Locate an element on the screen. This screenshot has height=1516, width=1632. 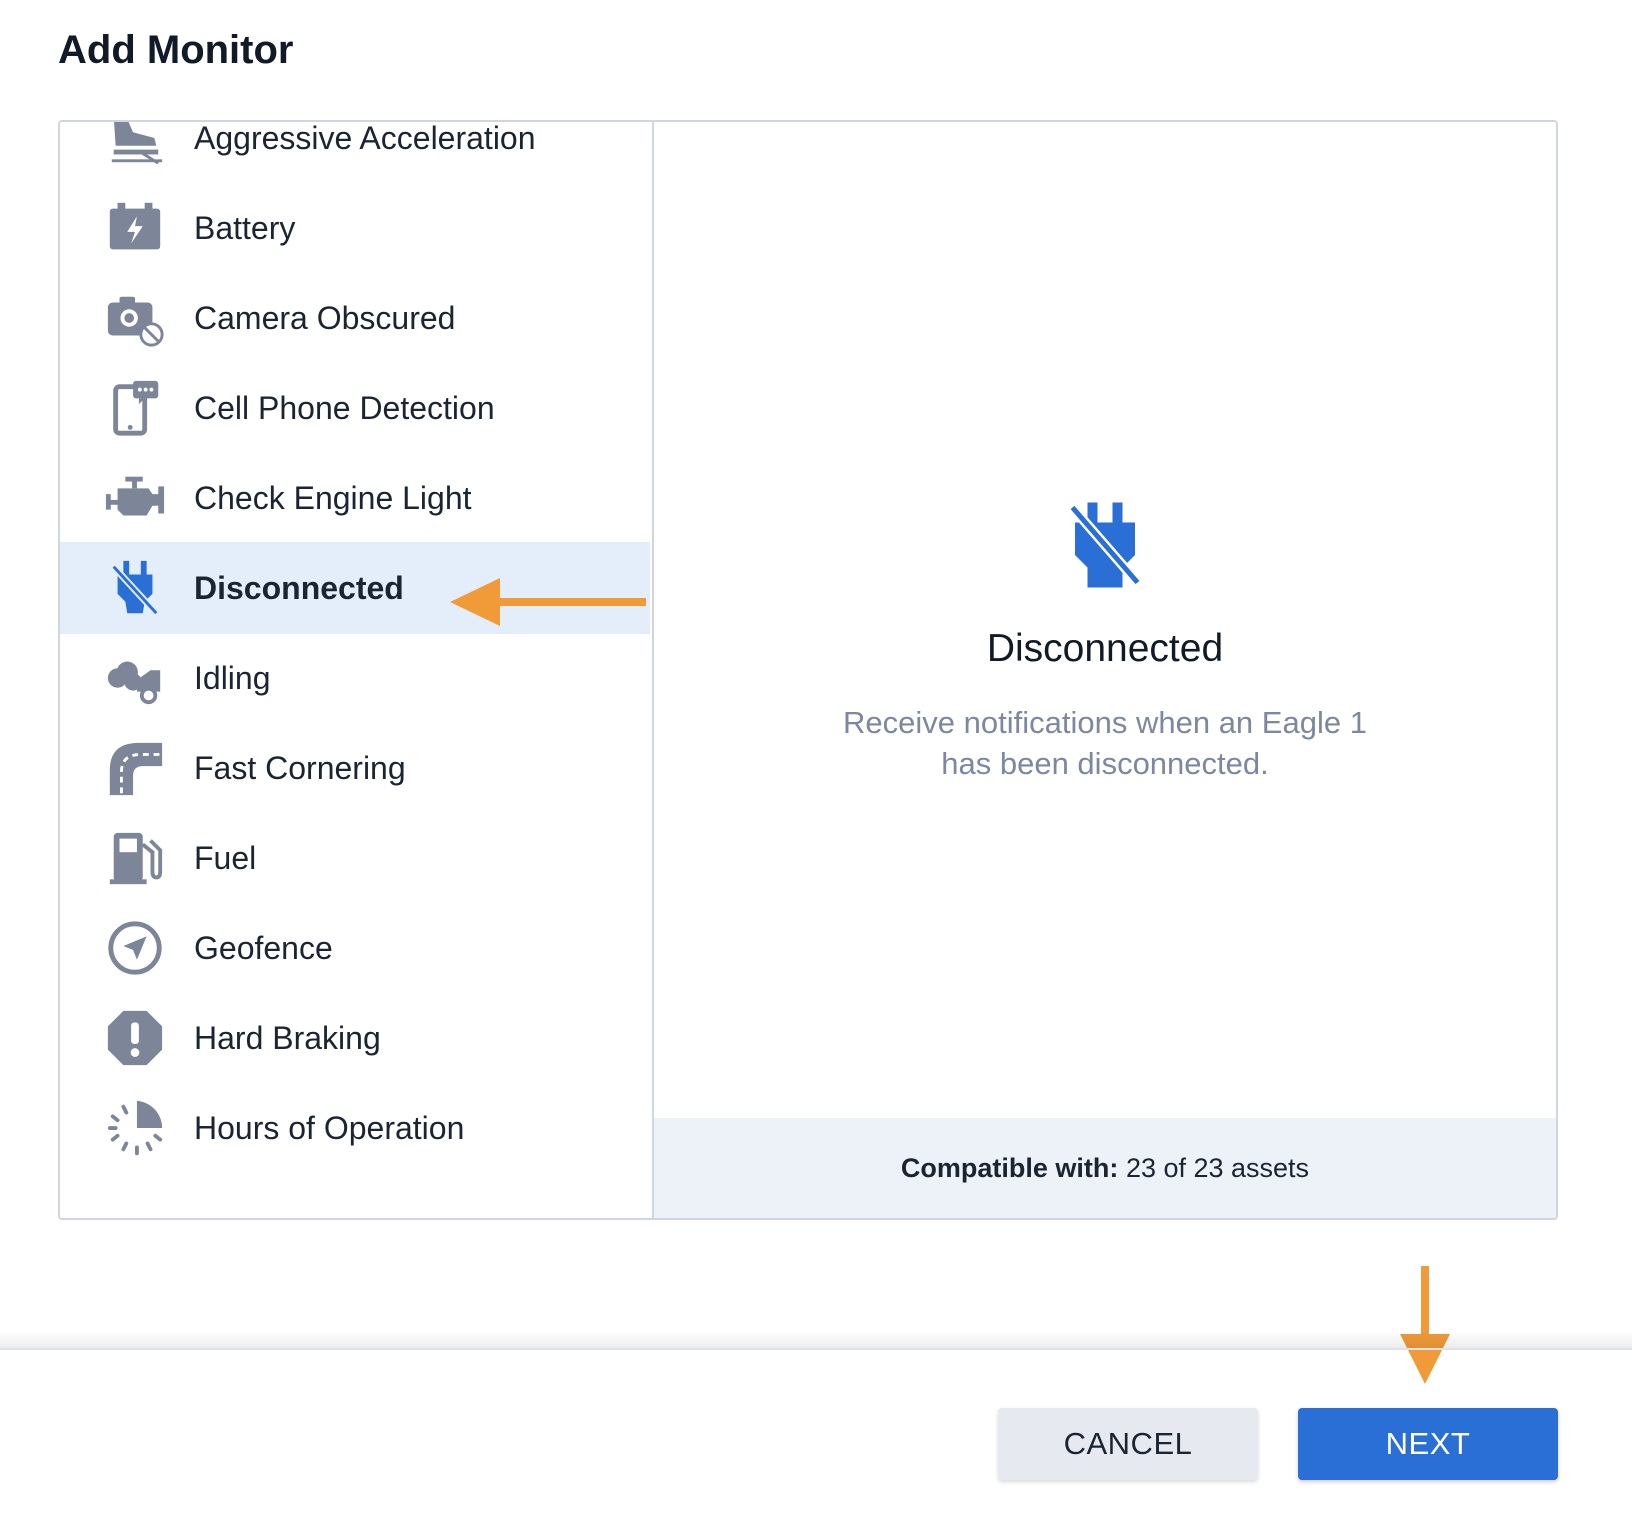
list-item-fuel: Fuel is located at coordinates (355, 858).